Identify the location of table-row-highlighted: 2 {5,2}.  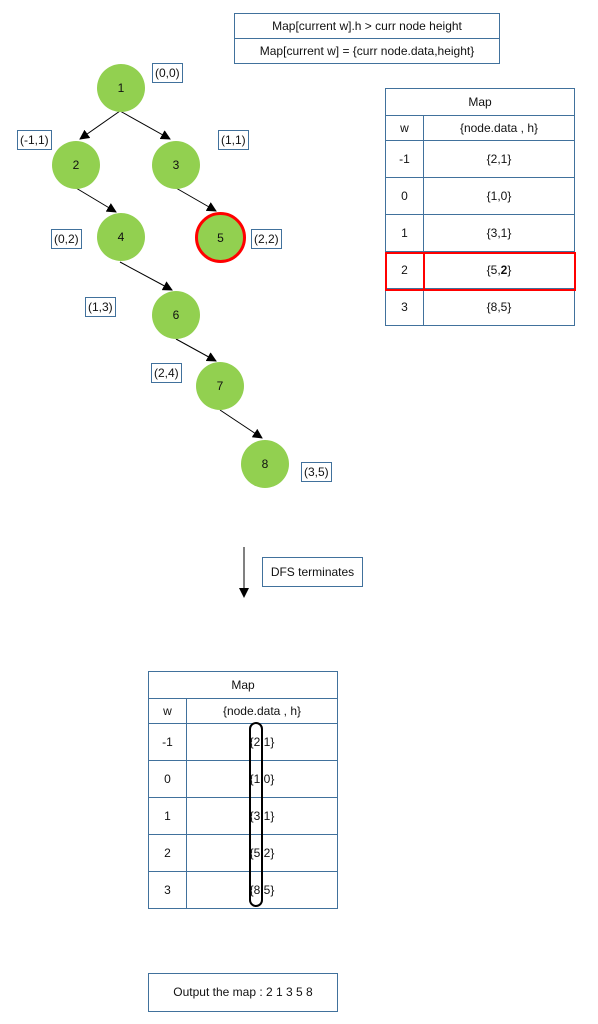
(480, 270).